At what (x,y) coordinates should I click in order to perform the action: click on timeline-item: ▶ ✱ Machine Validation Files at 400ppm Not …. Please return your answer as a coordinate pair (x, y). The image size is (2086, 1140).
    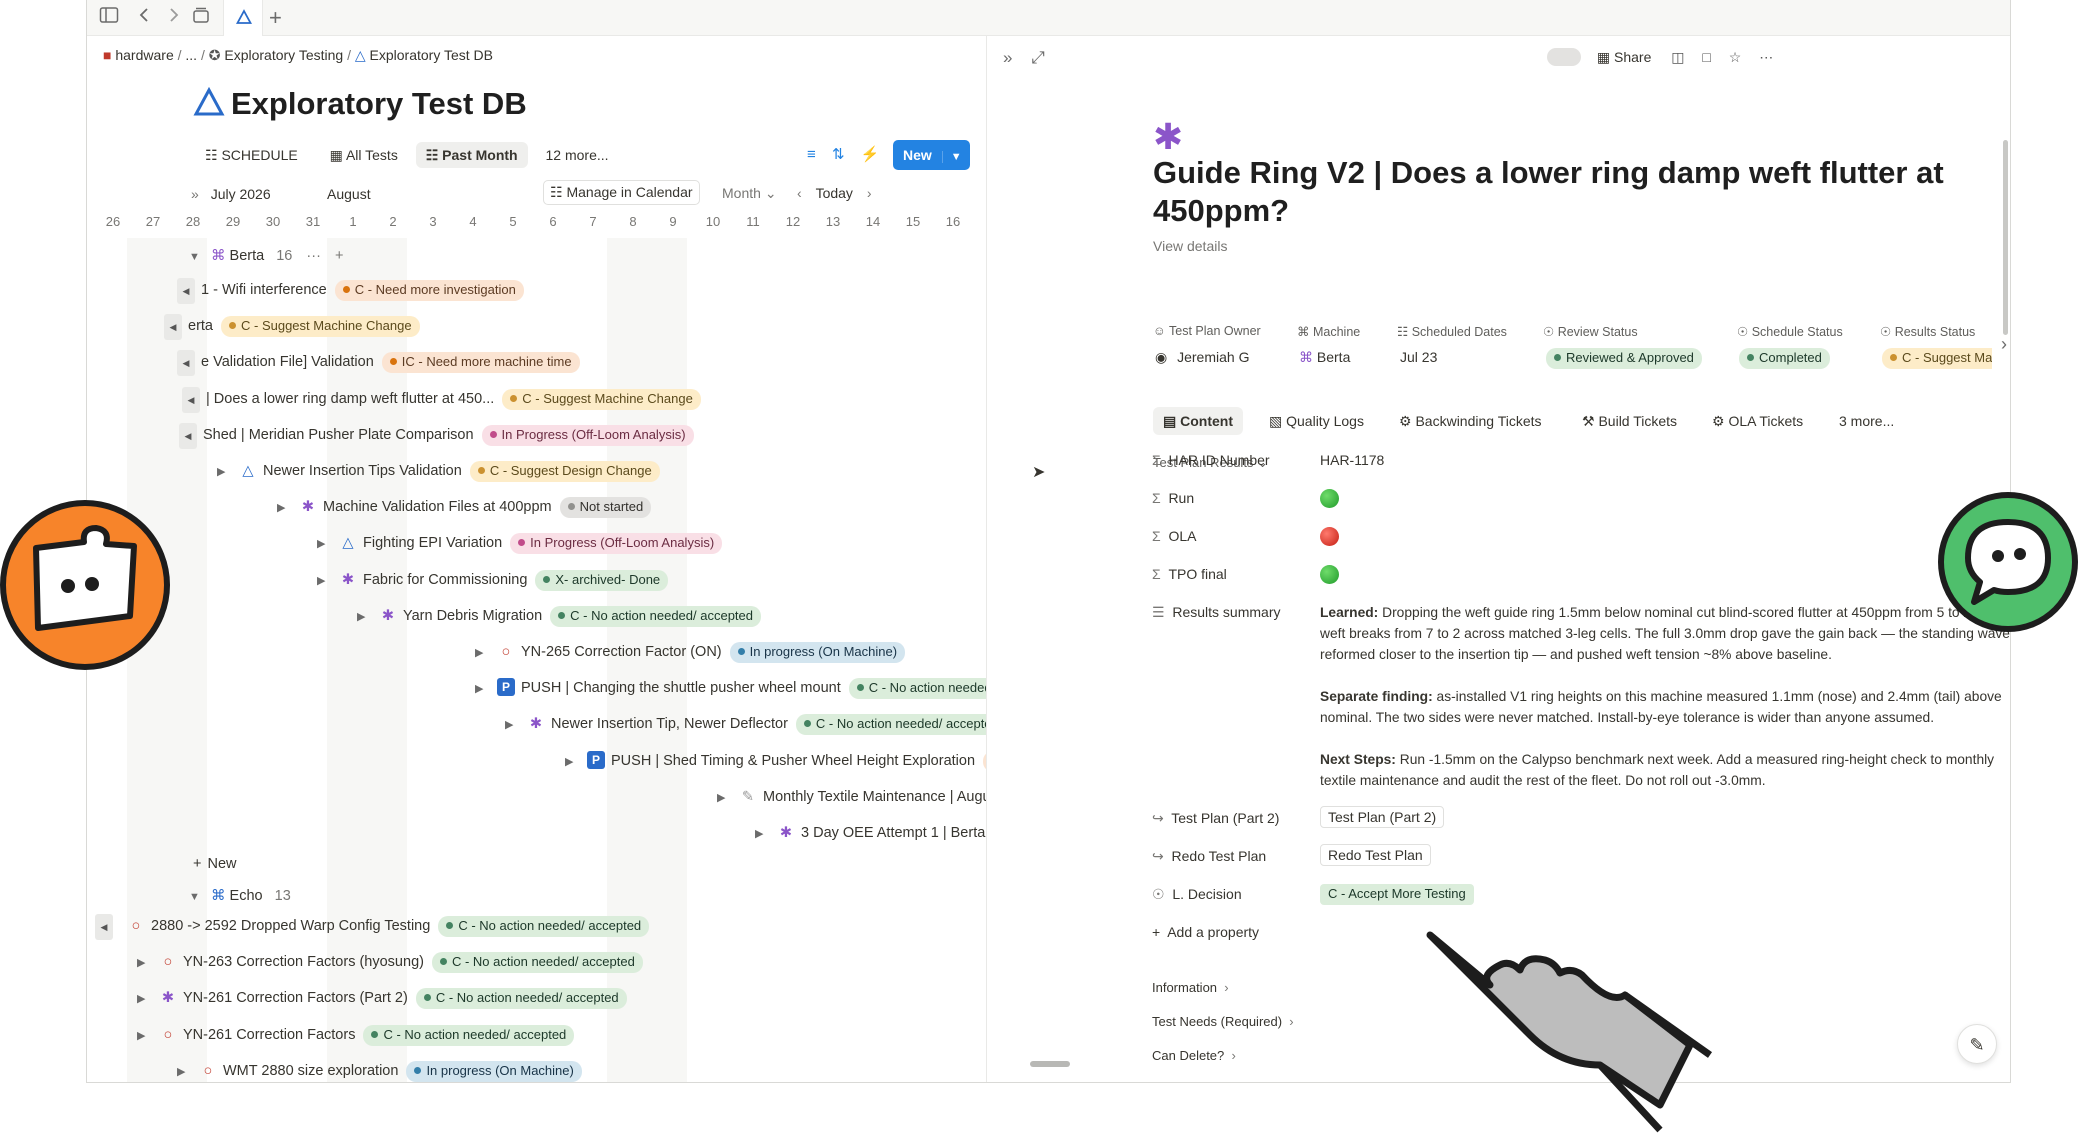
    Looking at the image, I should click on (464, 507).